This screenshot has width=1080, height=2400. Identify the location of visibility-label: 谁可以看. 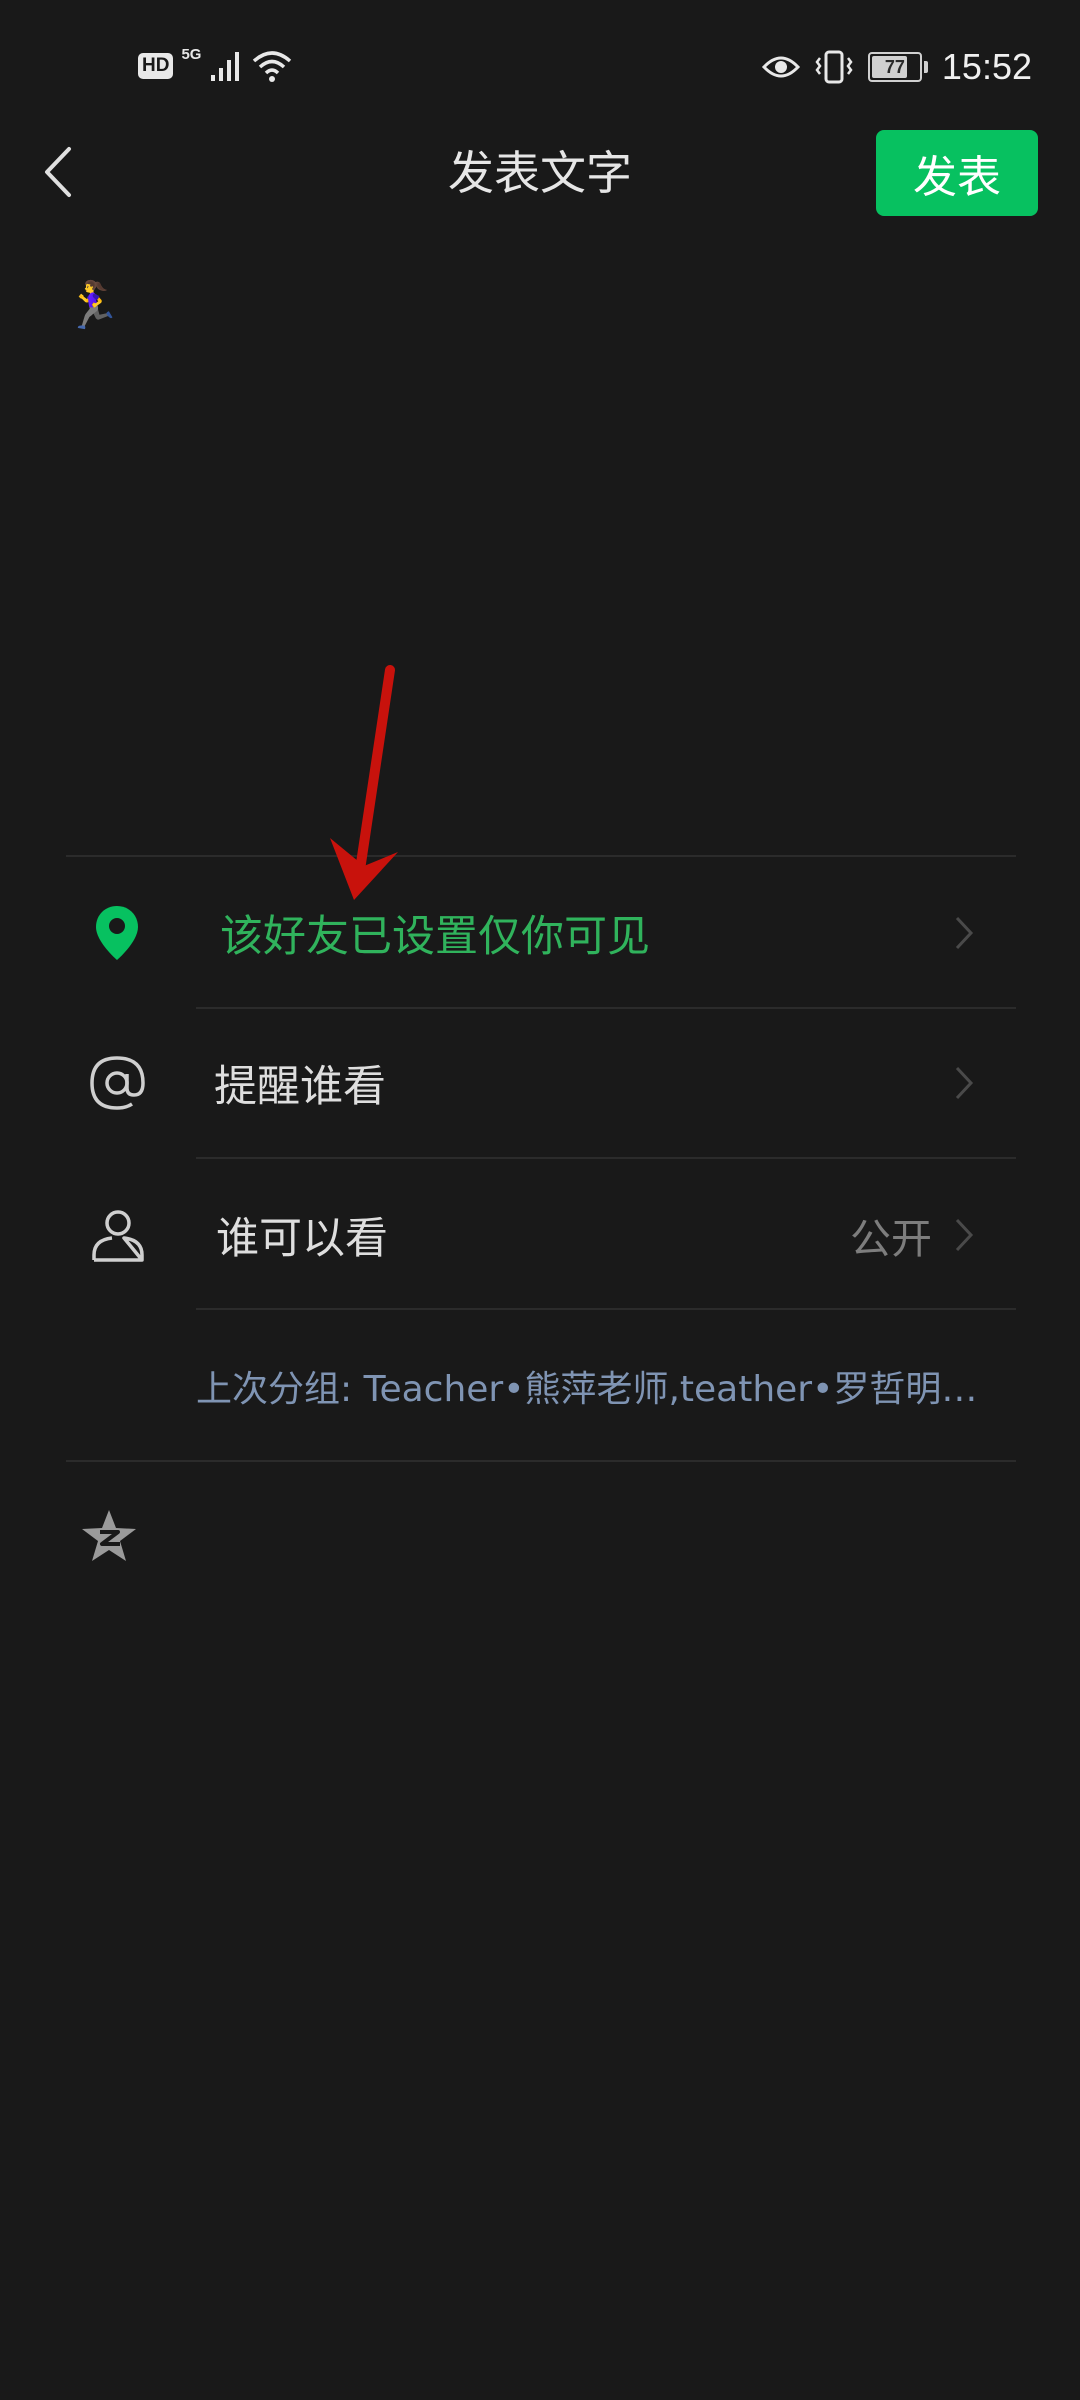
(302, 1239).